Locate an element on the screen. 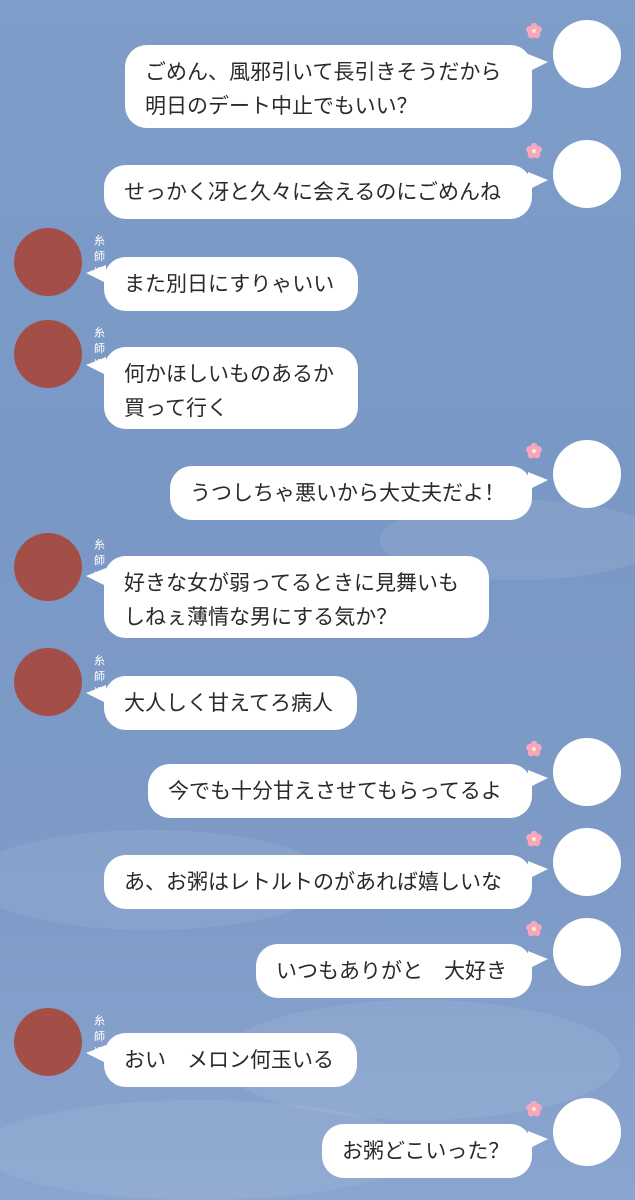  message-bubble: せっかく冴と久々に会えるのにごめんね is located at coordinates (318, 192).